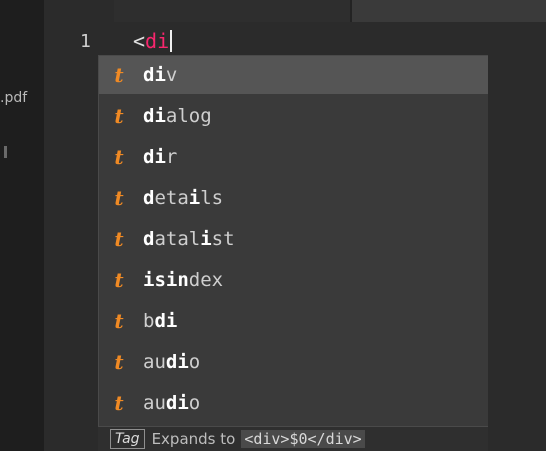 The width and height of the screenshot is (546, 451). What do you see at coordinates (517, 253) in the screenshot?
I see `editor-right-area` at bounding box center [517, 253].